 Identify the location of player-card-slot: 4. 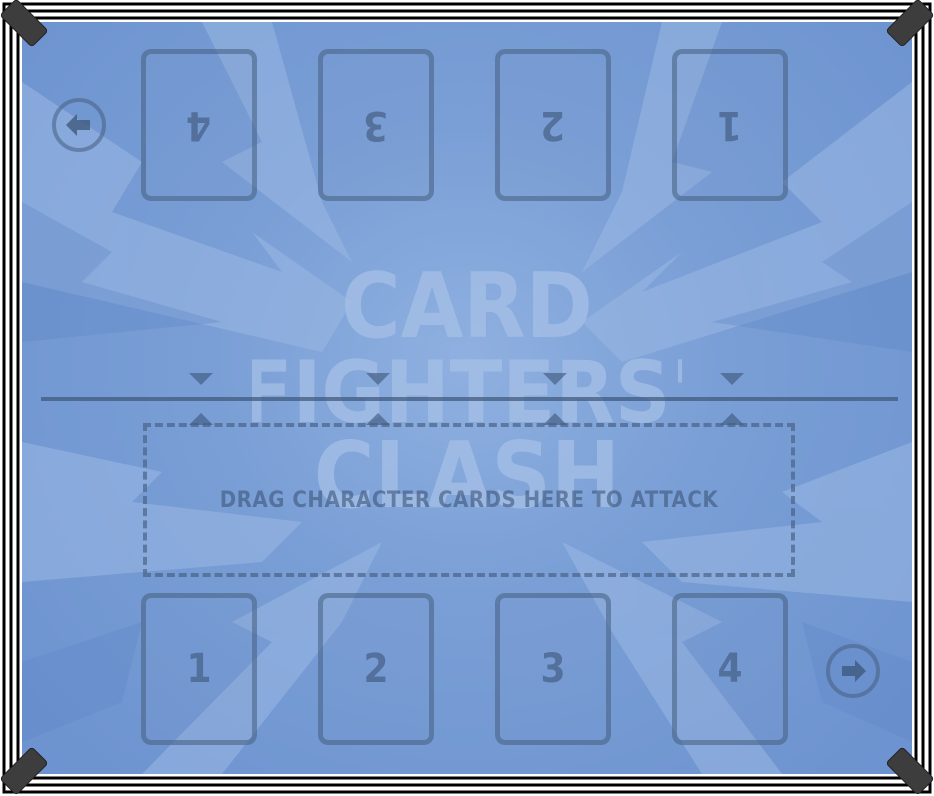
(730, 669).